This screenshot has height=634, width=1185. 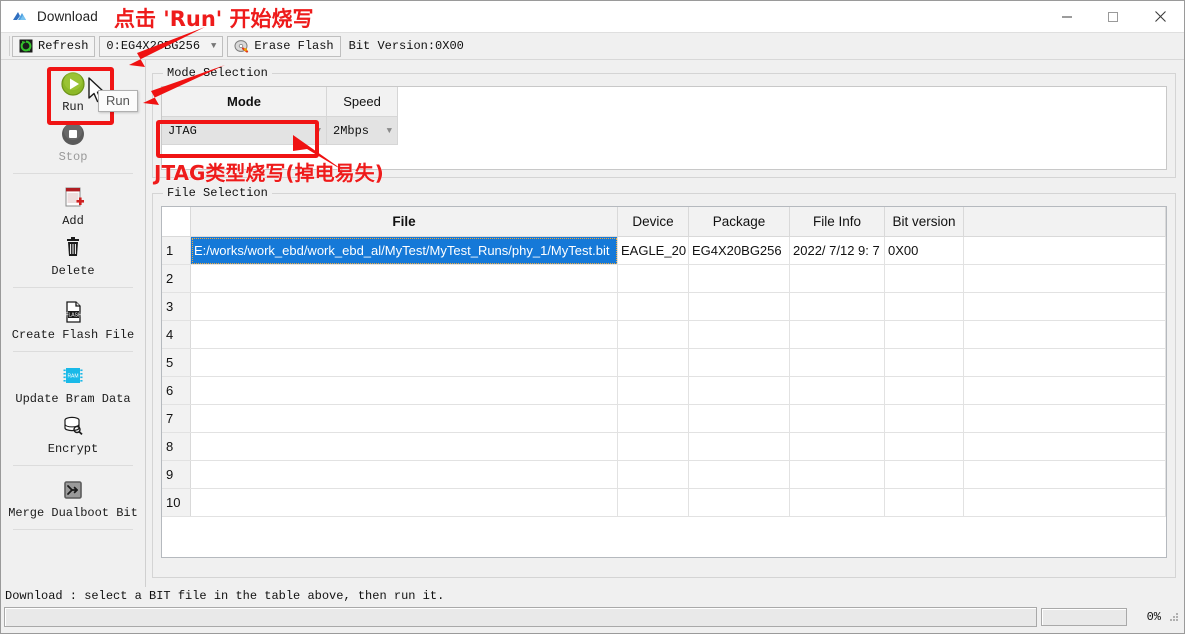 I want to click on table-row: 9, so click(x=664, y=474).